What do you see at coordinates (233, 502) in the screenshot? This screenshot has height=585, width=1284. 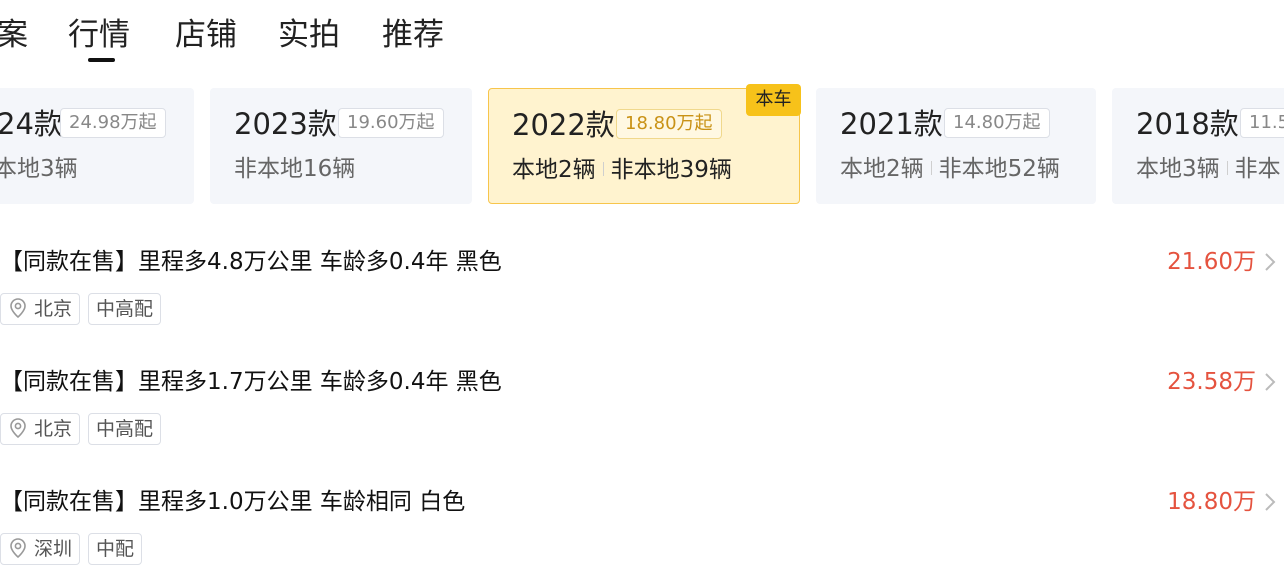 I see `listing-title: 【同款在售】里程多1.0万公里 车龄相同 白色` at bounding box center [233, 502].